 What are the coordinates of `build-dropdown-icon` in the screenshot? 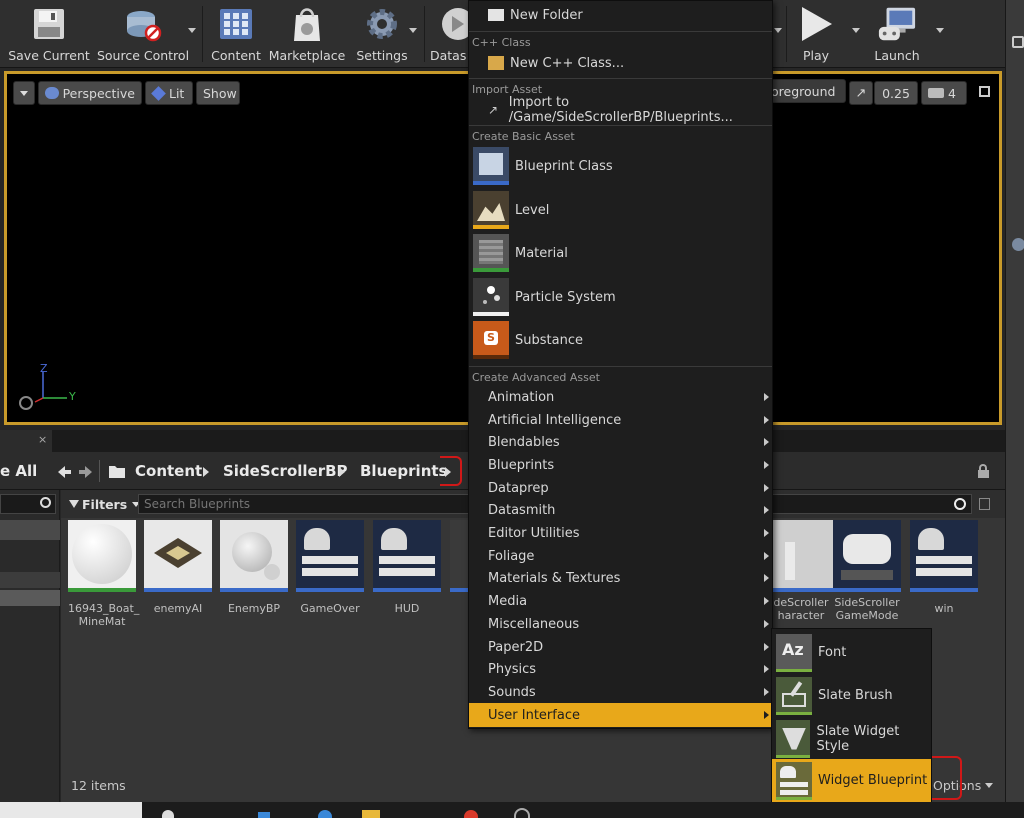 It's located at (778, 30).